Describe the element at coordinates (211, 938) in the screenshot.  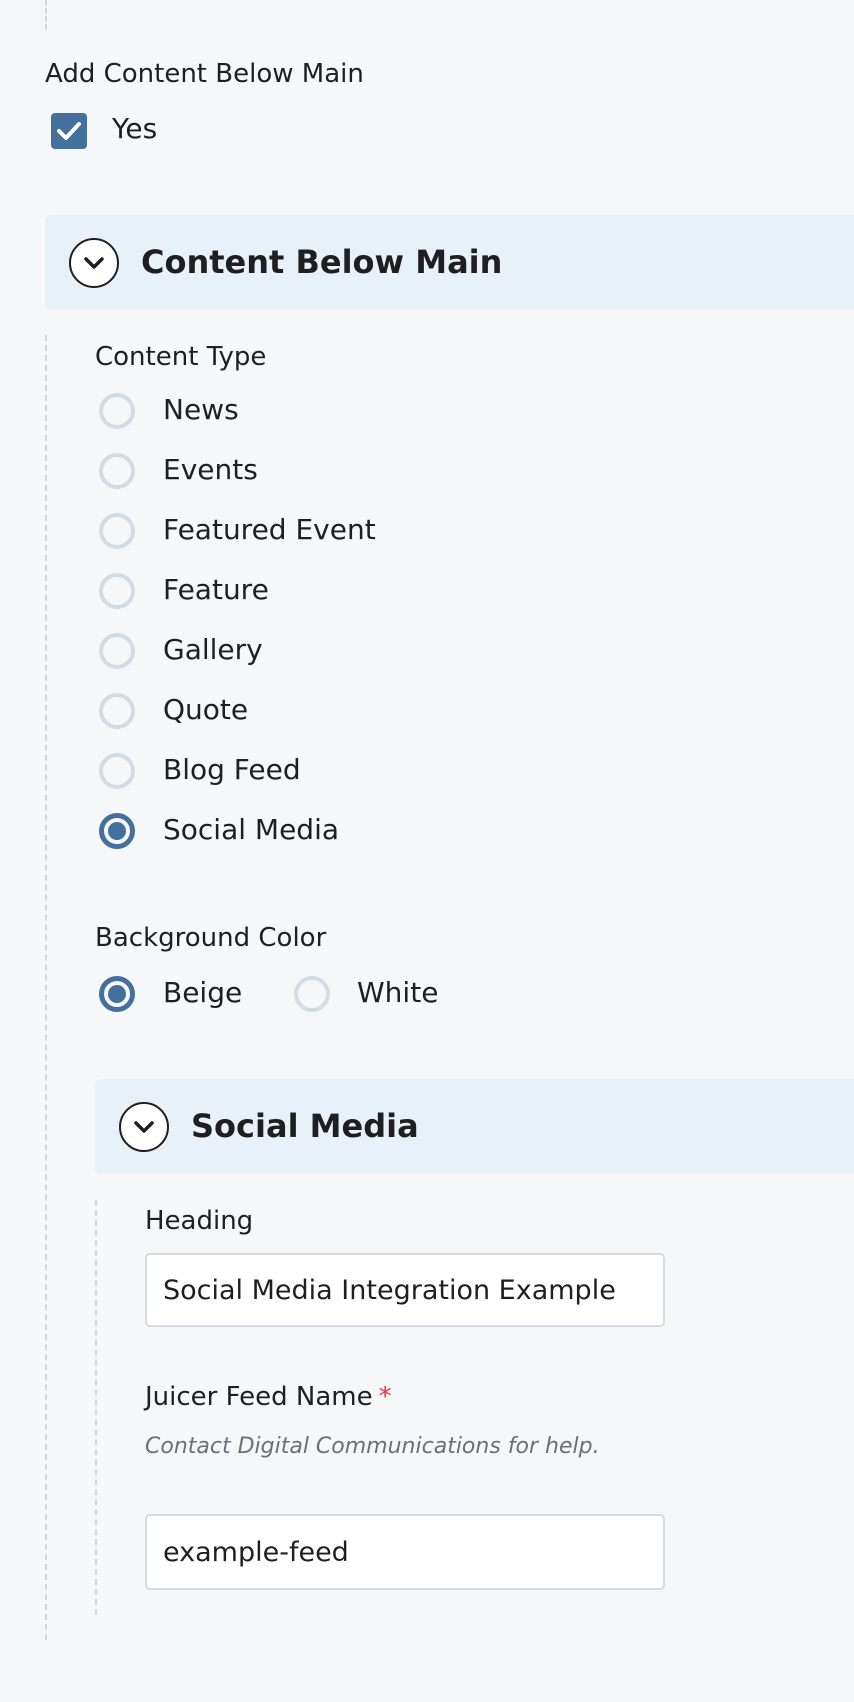
I see `background-color-label: Background Color` at that location.